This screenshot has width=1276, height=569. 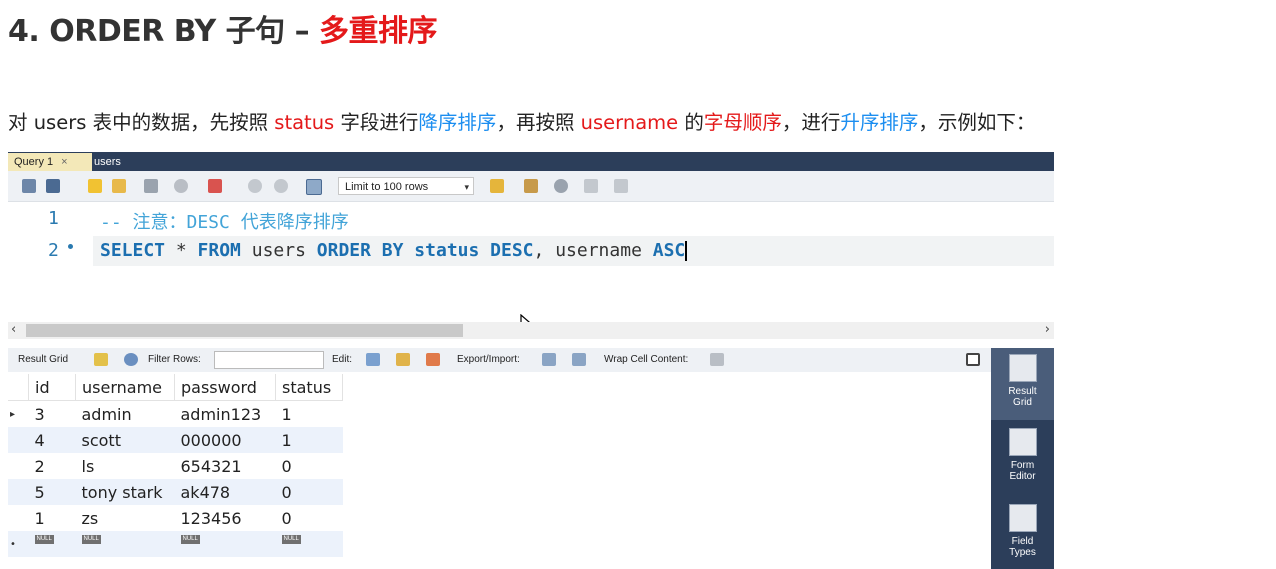 I want to click on cell-username: NULL, so click(x=125, y=544).